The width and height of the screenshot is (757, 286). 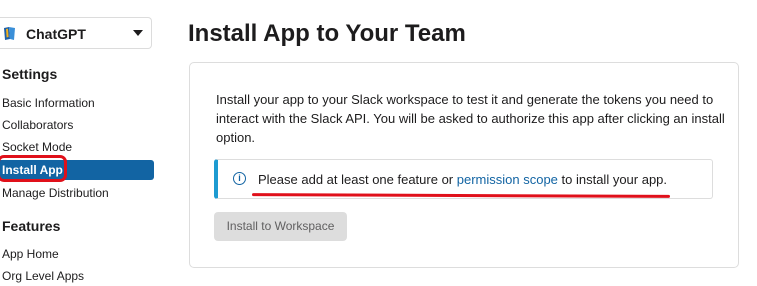 I want to click on sidebar-item-basic-information: Basic Information, so click(x=48, y=103).